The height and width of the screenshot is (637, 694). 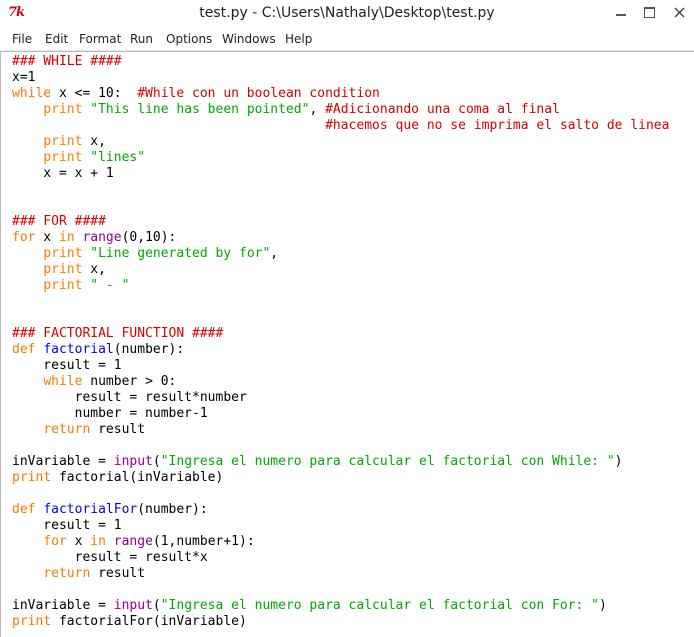 What do you see at coordinates (180, 253) in the screenshot?
I see `string-token: "Line generated by for"` at bounding box center [180, 253].